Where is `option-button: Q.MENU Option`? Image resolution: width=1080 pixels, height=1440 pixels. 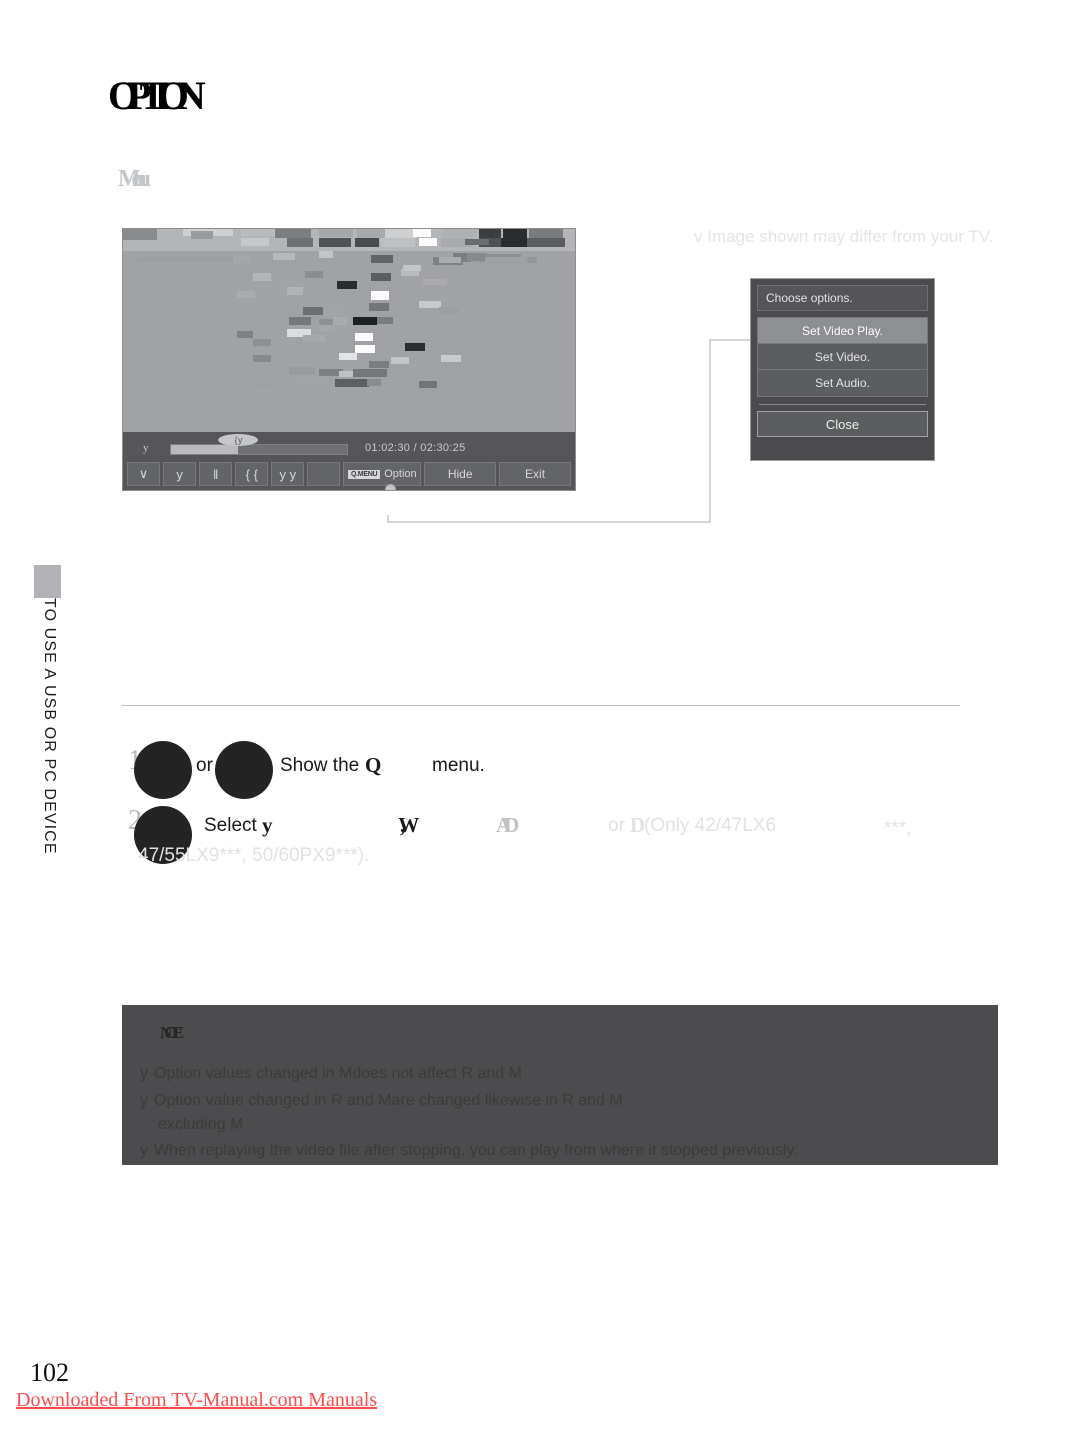 option-button: Q.MENU Option is located at coordinates (382, 474).